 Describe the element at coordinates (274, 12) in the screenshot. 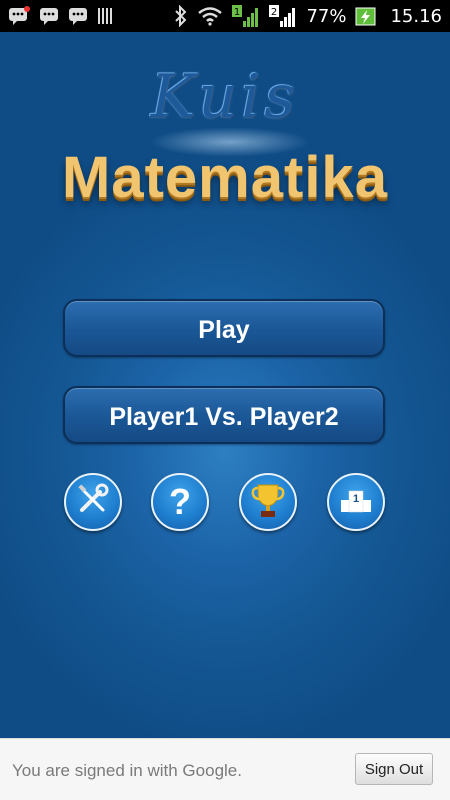

I see `svg-text: 2` at that location.